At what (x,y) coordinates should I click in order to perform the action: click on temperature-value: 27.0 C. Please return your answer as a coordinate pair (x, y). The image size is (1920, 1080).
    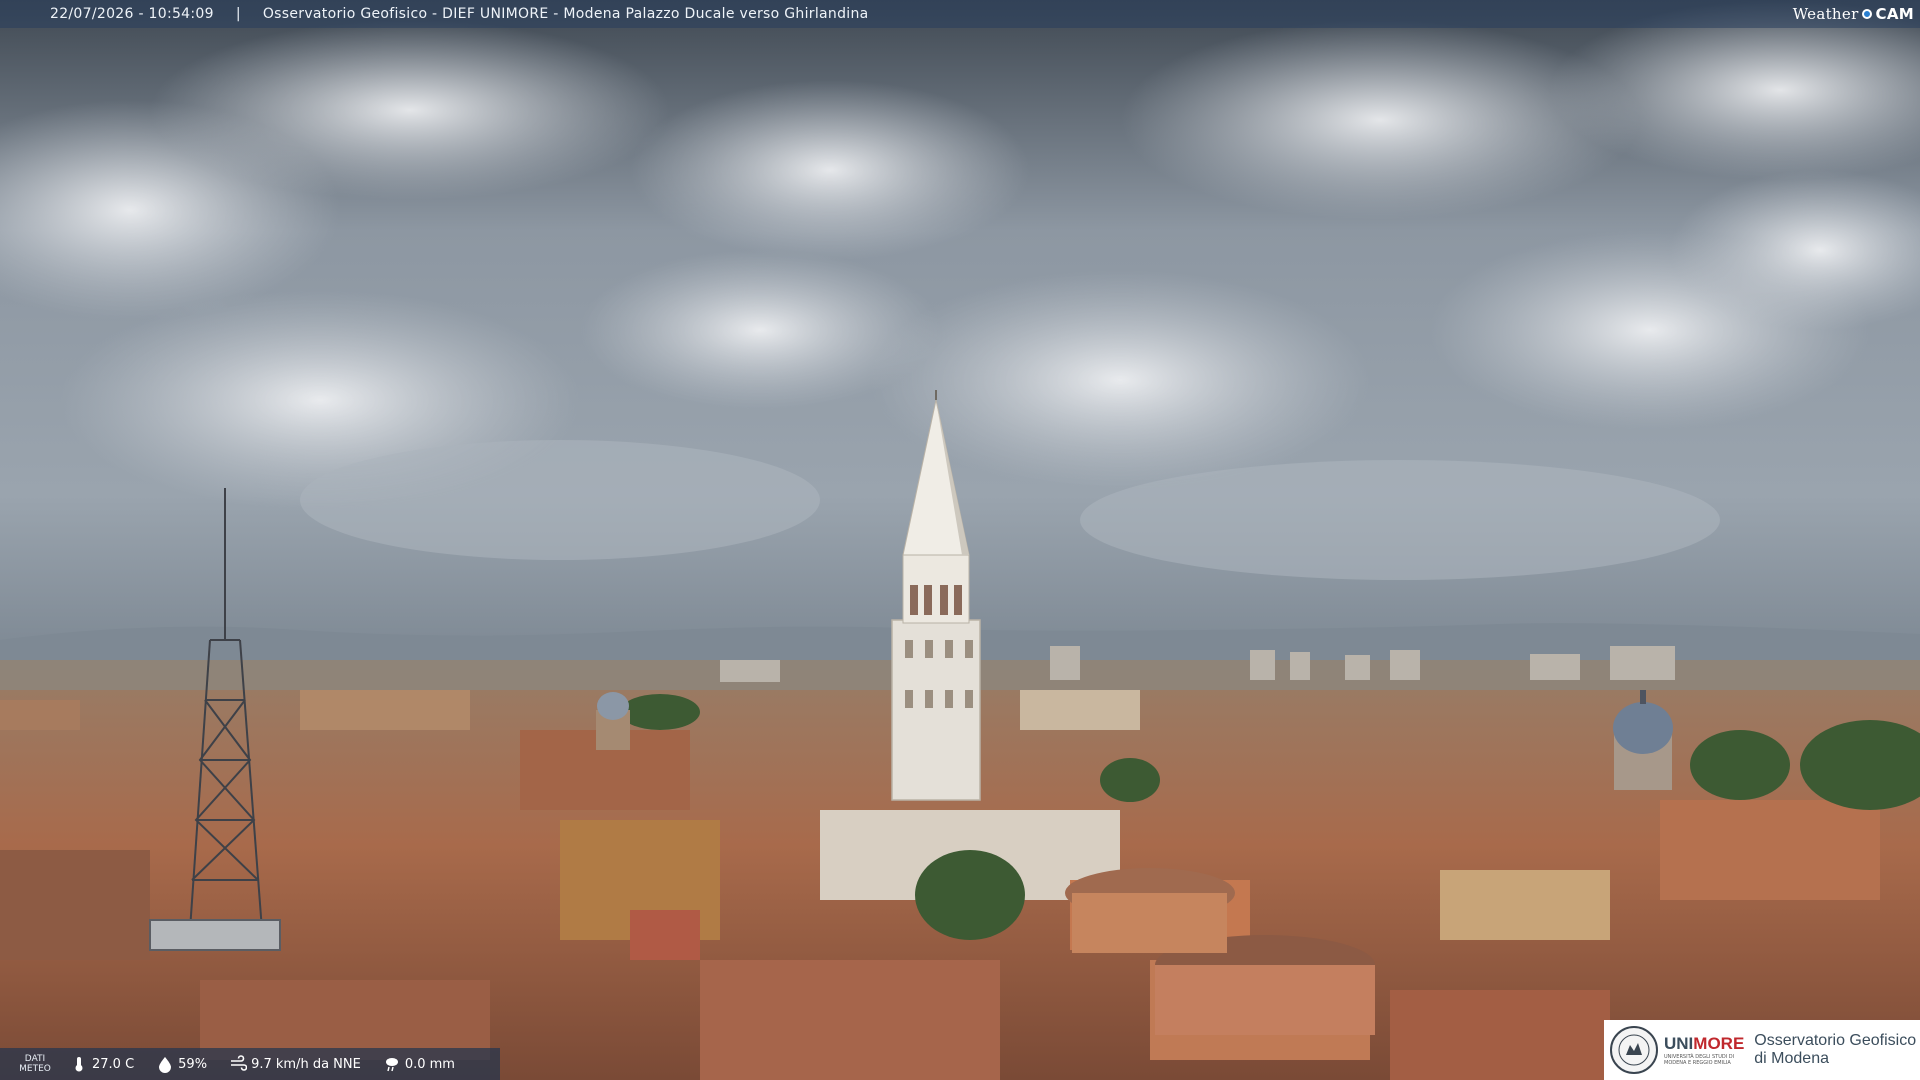
    Looking at the image, I should click on (113, 1064).